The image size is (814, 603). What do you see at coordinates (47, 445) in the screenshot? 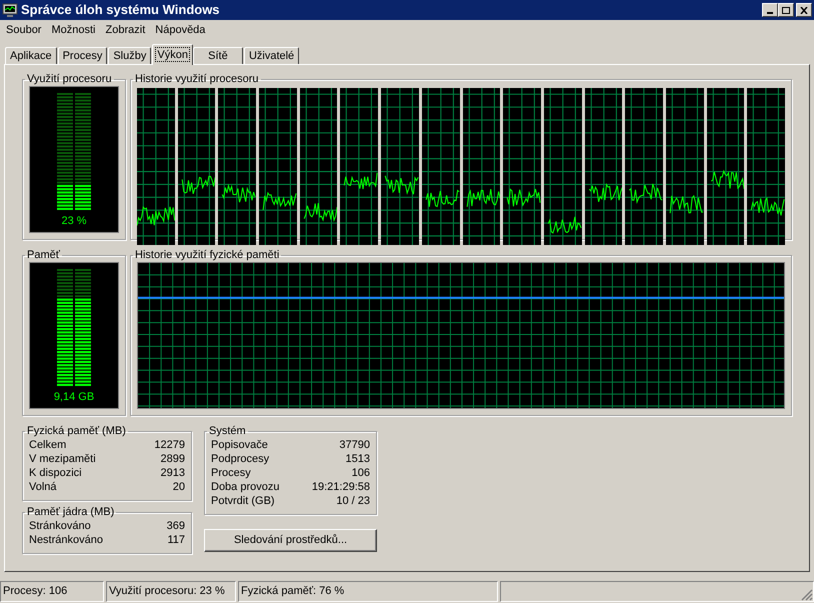
I see `stat-label: Celkem` at bounding box center [47, 445].